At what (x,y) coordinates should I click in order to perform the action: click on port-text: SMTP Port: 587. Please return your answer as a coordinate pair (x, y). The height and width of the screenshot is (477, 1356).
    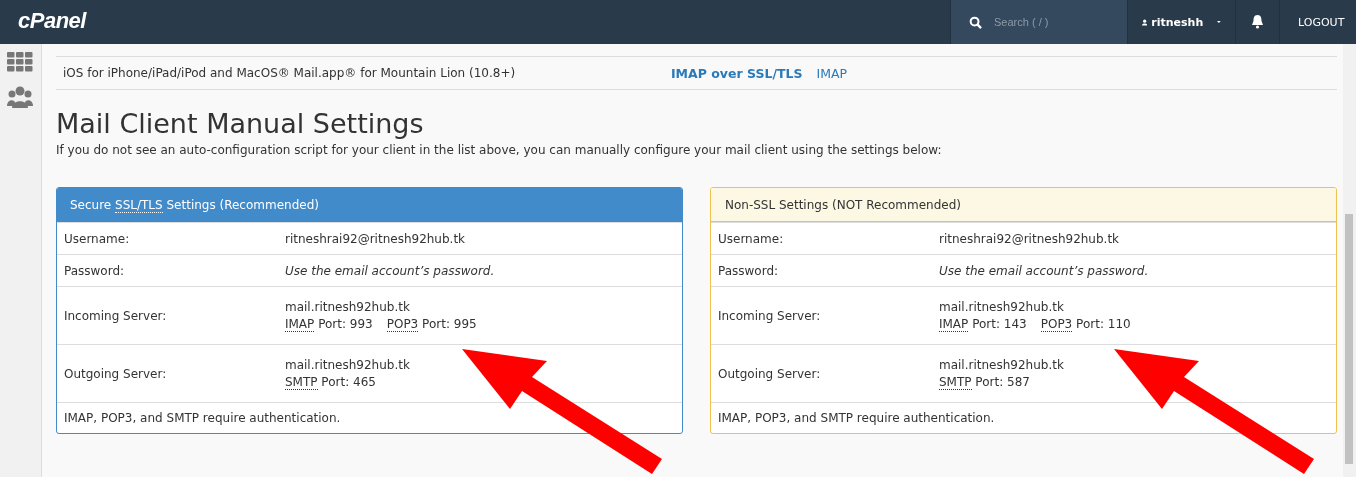
    Looking at the image, I should click on (984, 382).